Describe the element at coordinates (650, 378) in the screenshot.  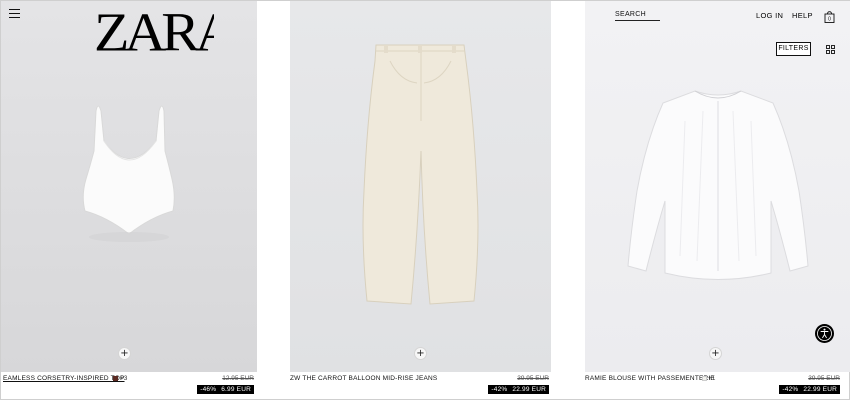
I see `product-name-link: RAMIE BLOUSE WITH PASSEMENTERIE` at that location.